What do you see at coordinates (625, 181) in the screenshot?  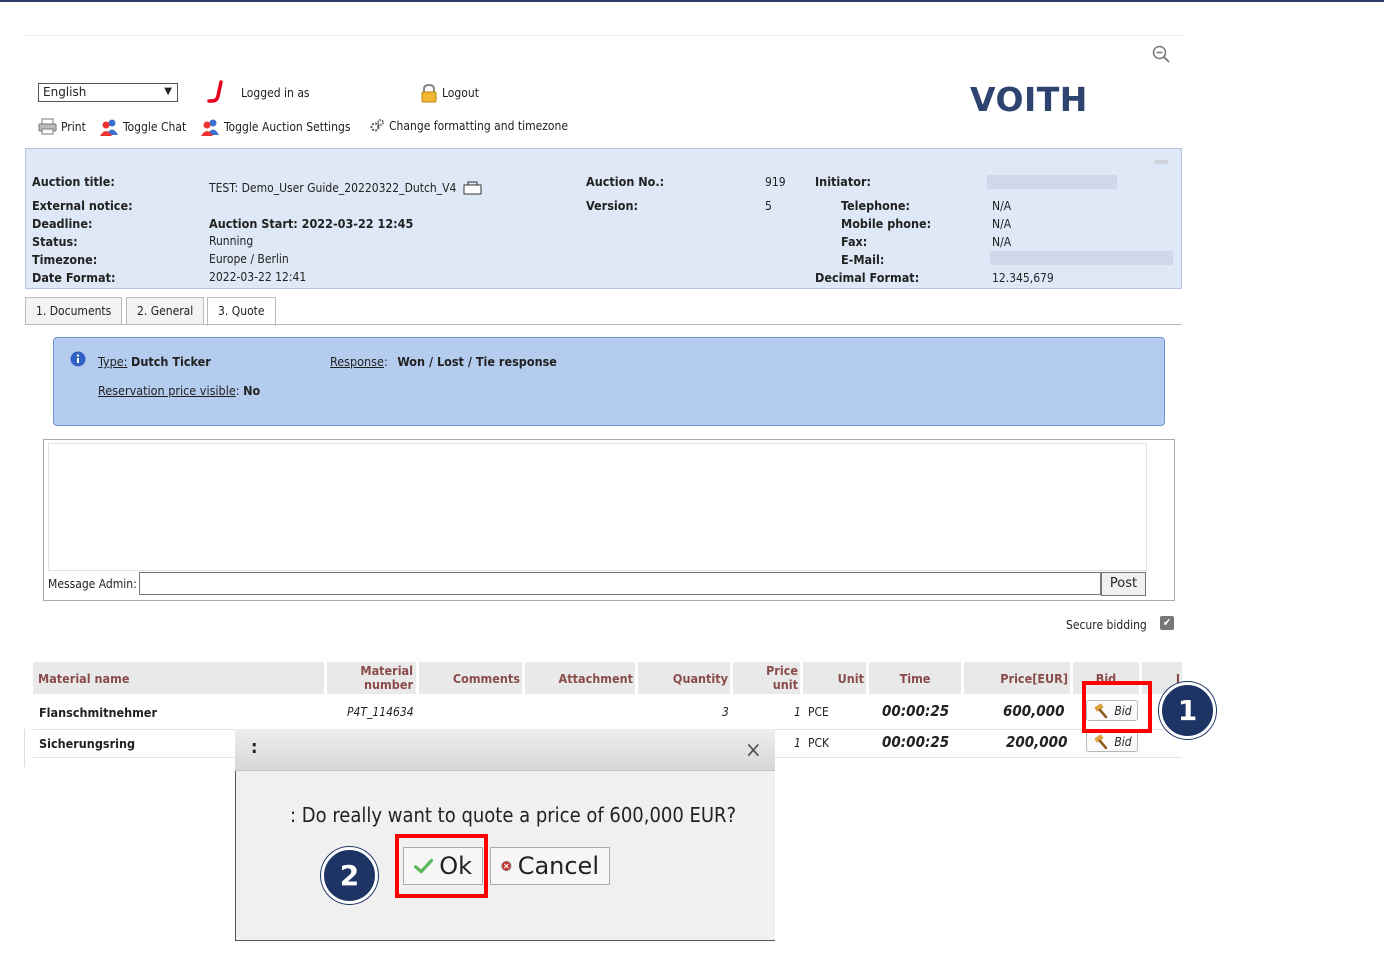 I see `auction-no-label: Auction No.:` at bounding box center [625, 181].